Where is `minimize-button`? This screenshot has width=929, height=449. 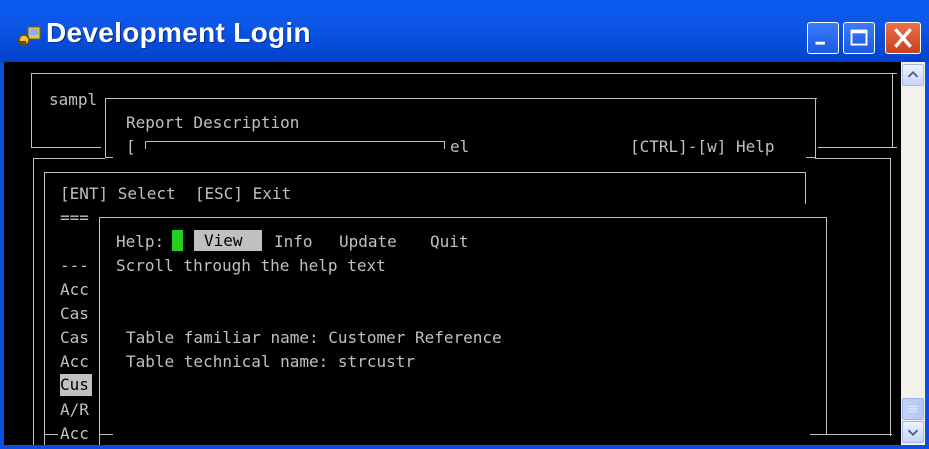
minimize-button is located at coordinates (823, 38).